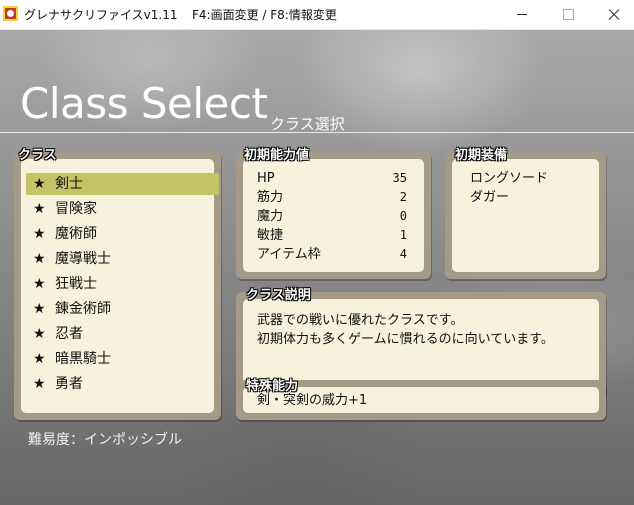  Describe the element at coordinates (264, 15) in the screenshot. I see `key-hint: F4:画面変更 / F8:情報変更` at that location.